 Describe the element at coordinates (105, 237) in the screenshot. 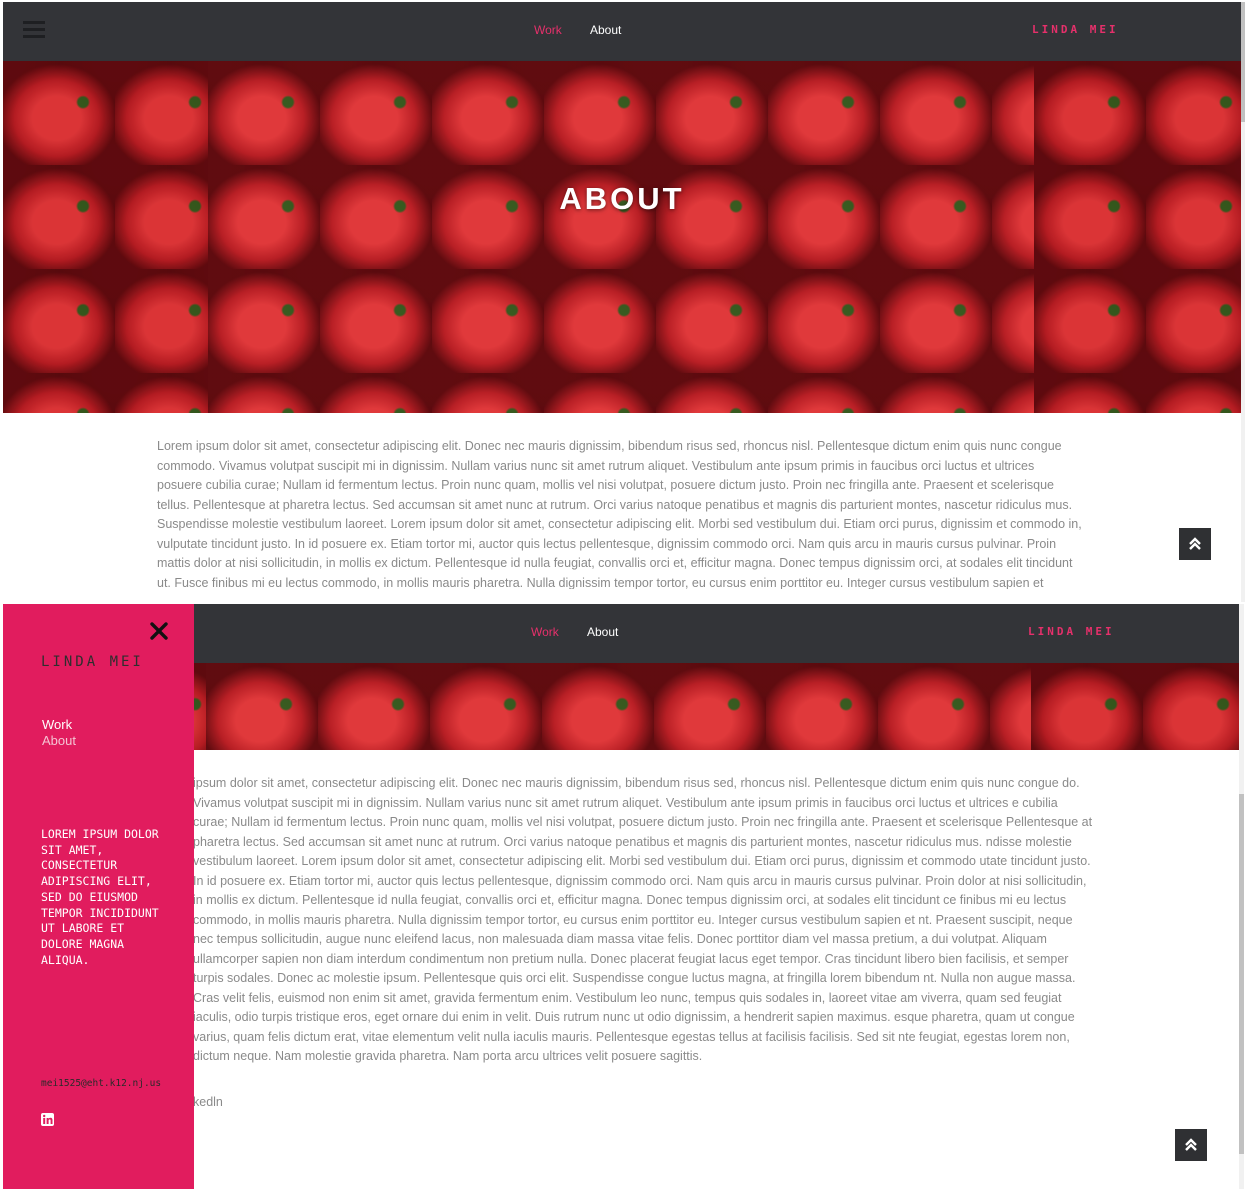

I see `hero-image-left` at that location.